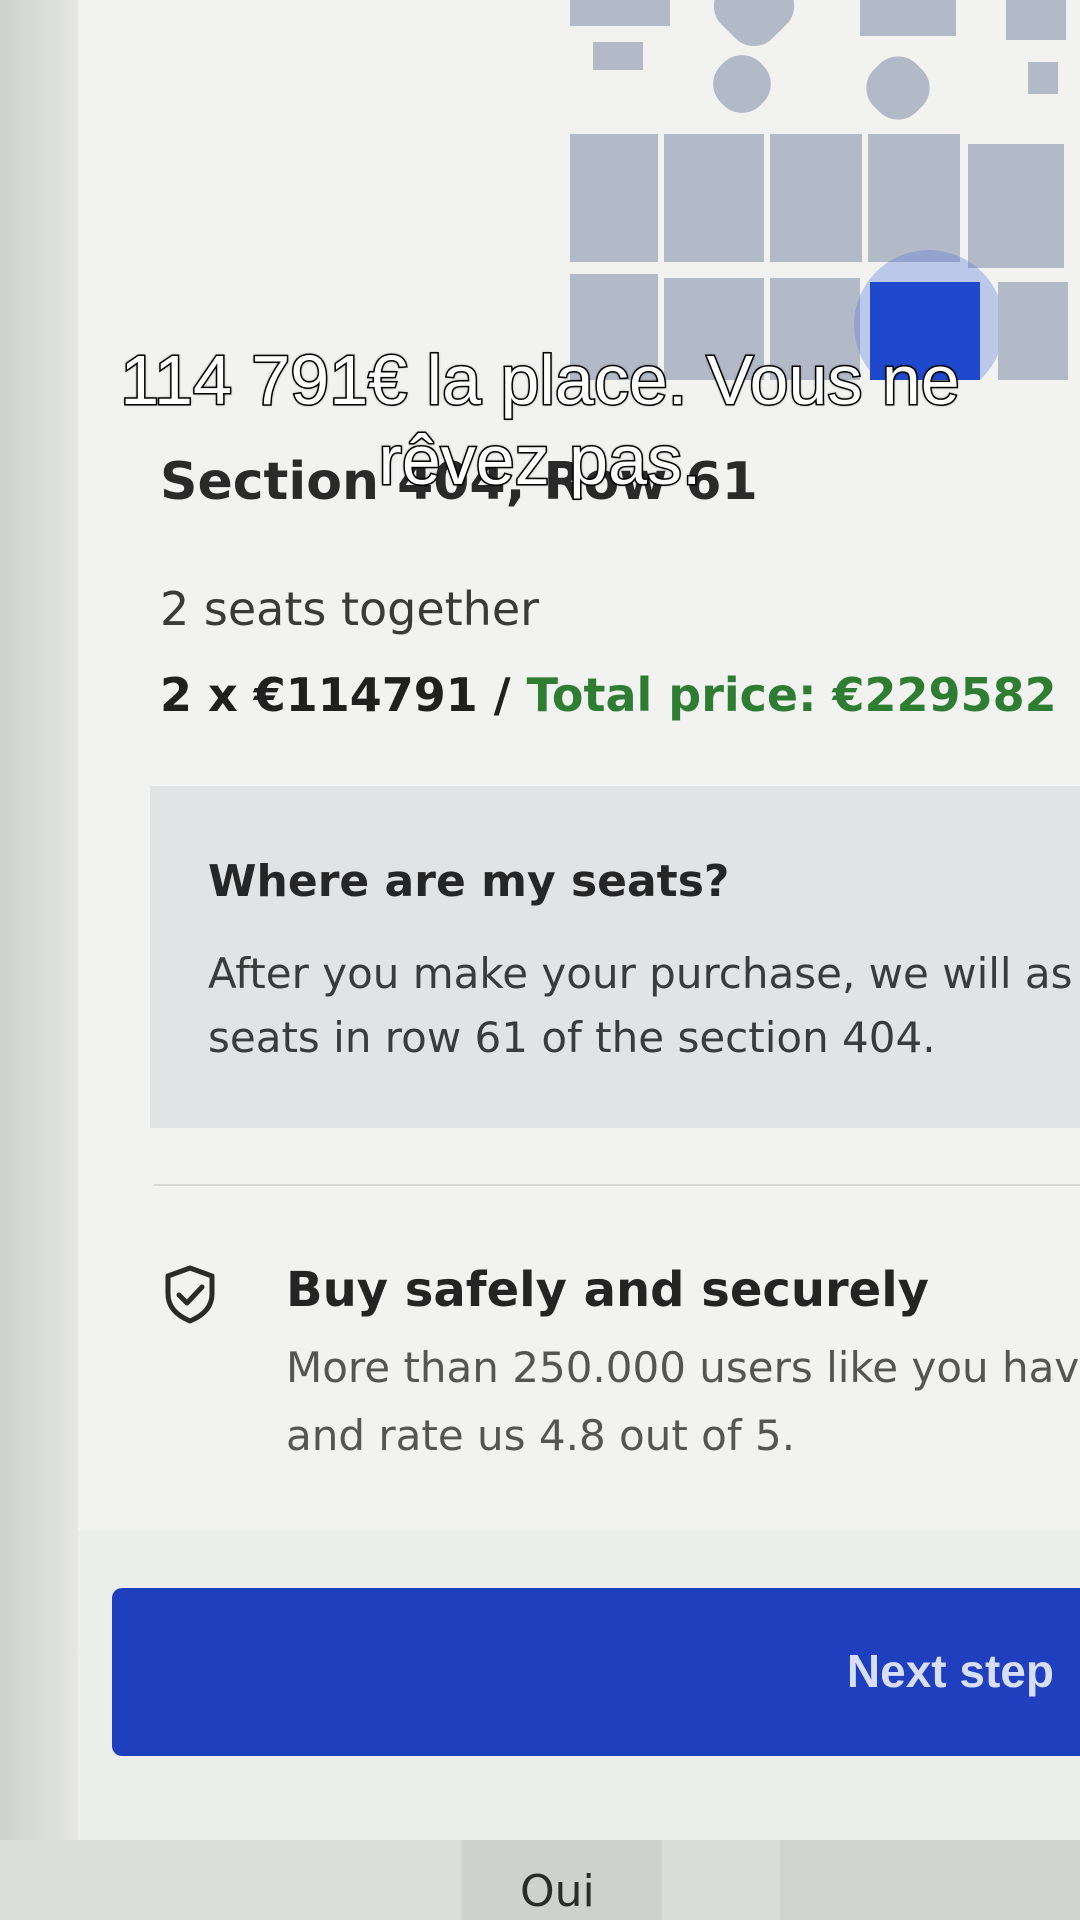  I want to click on bottom-bar: Oui, so click(540, 1880).